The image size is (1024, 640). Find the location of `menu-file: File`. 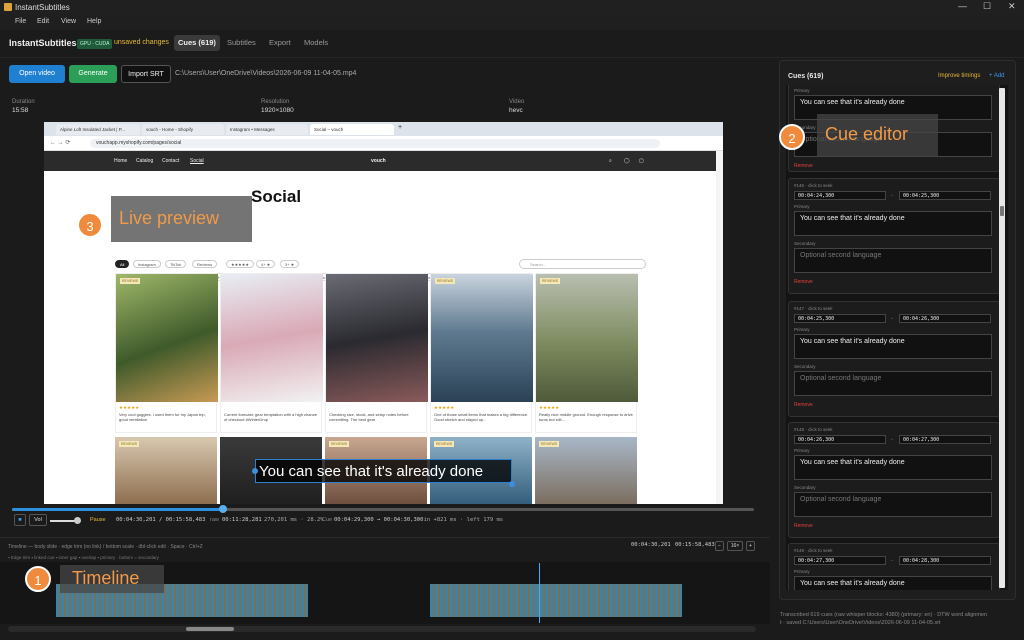

menu-file: File is located at coordinates (20, 21).